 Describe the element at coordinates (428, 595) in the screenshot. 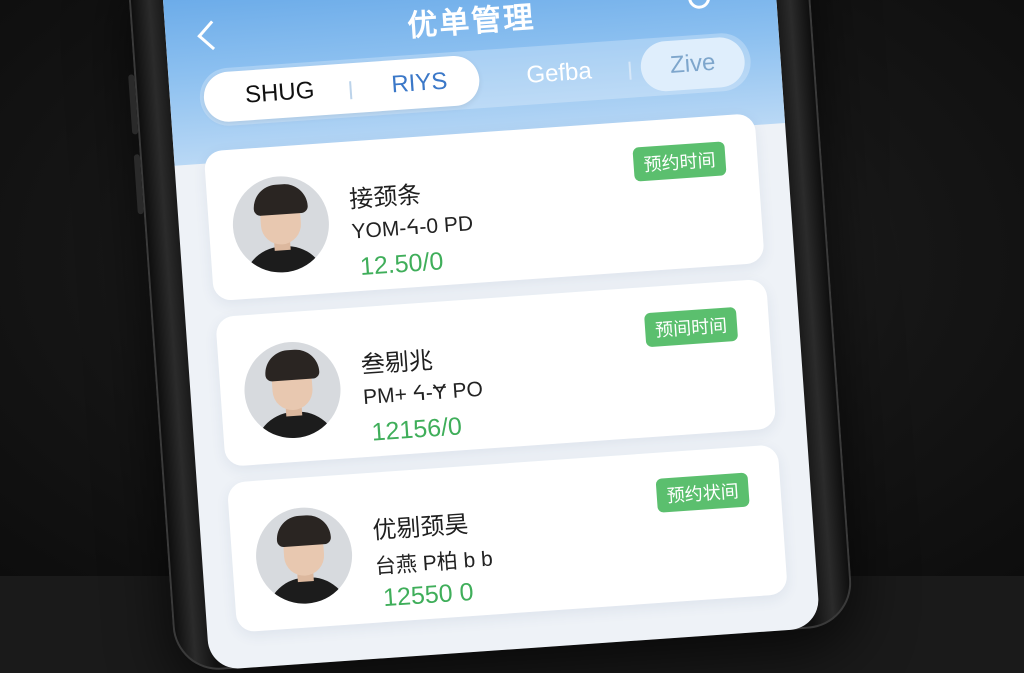

I see `order-price: 12550 0` at that location.